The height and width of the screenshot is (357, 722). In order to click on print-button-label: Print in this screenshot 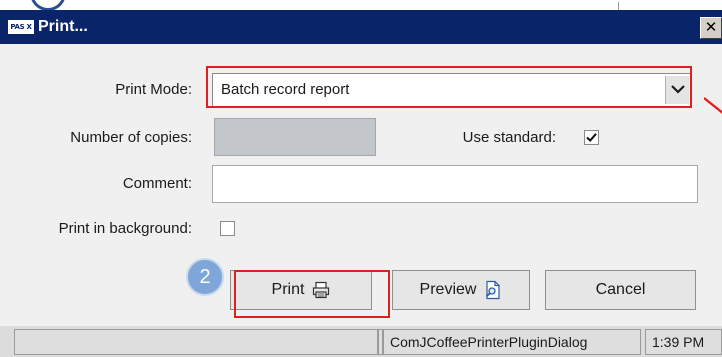, I will do `click(288, 289)`.